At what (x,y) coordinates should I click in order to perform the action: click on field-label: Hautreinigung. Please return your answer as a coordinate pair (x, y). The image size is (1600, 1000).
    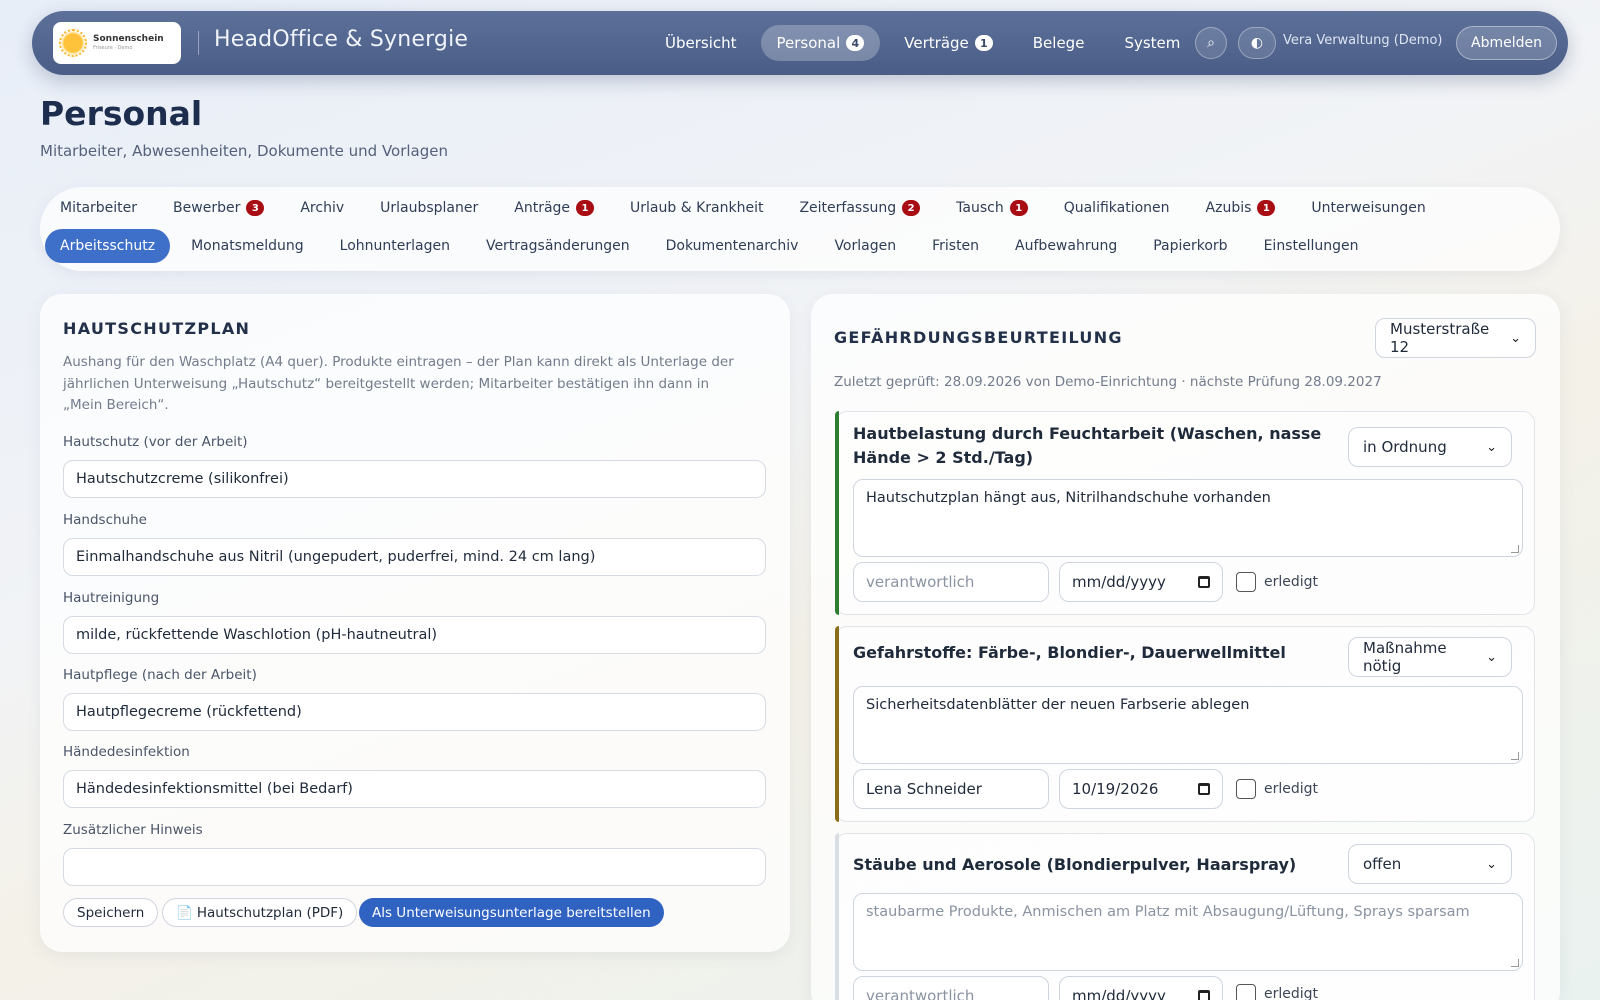
    Looking at the image, I should click on (111, 598).